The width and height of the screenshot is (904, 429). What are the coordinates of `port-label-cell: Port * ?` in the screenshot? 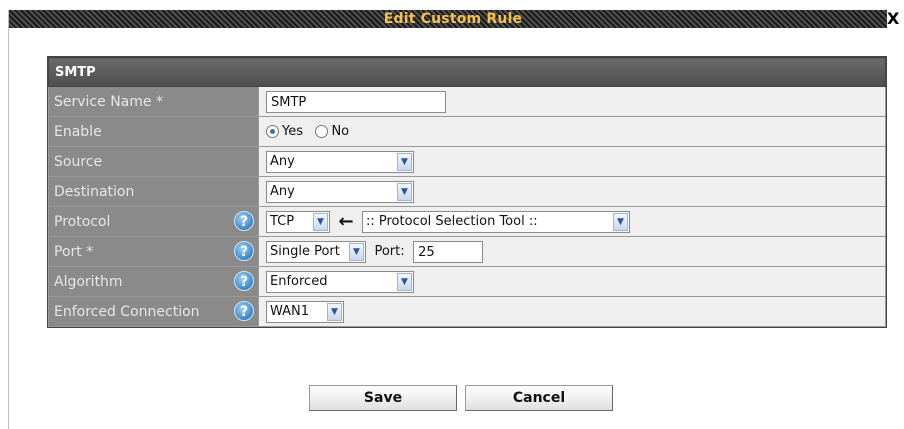 It's located at (153, 251).